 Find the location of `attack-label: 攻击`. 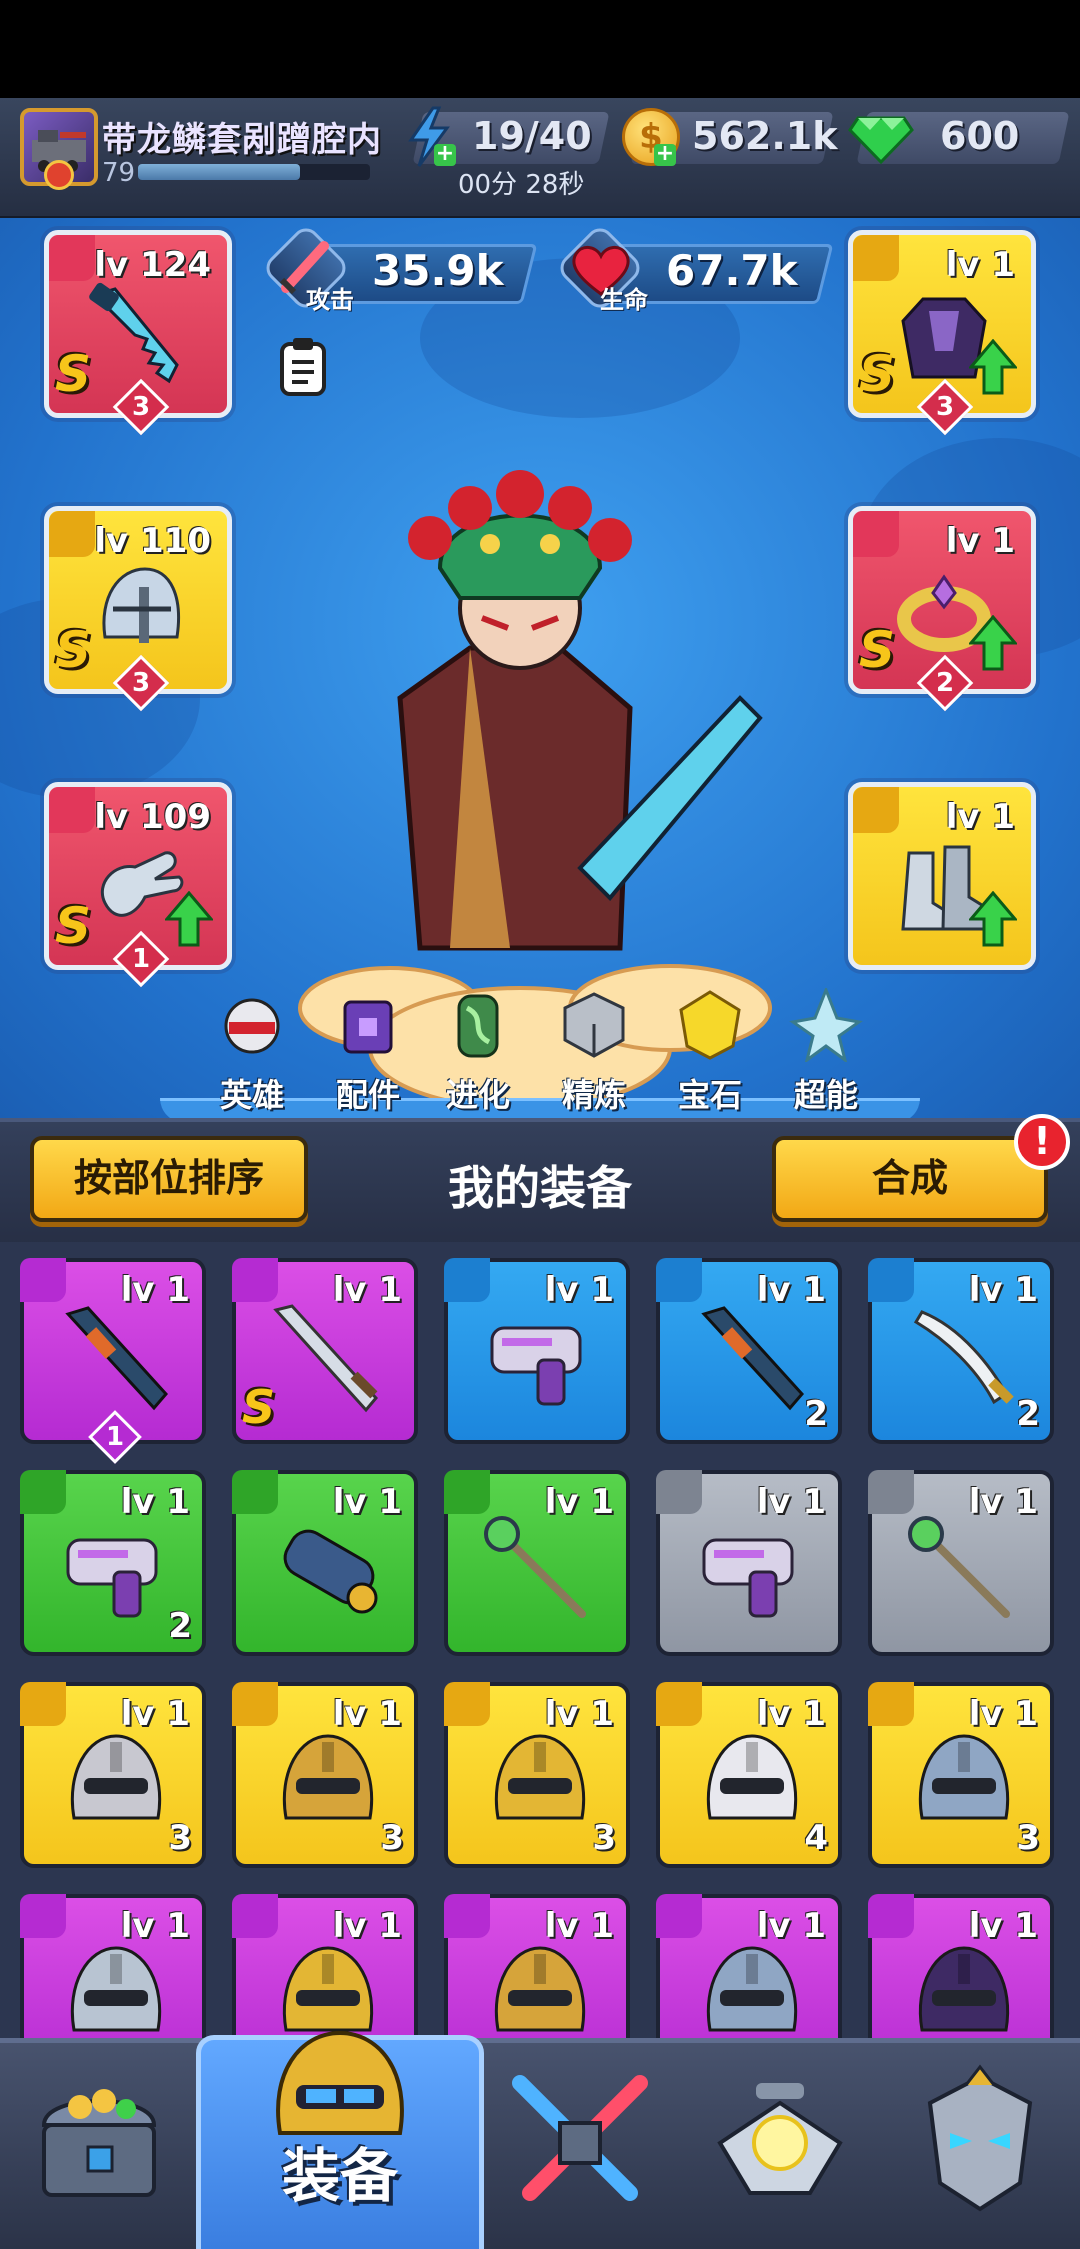

attack-label: 攻击 is located at coordinates (330, 300).